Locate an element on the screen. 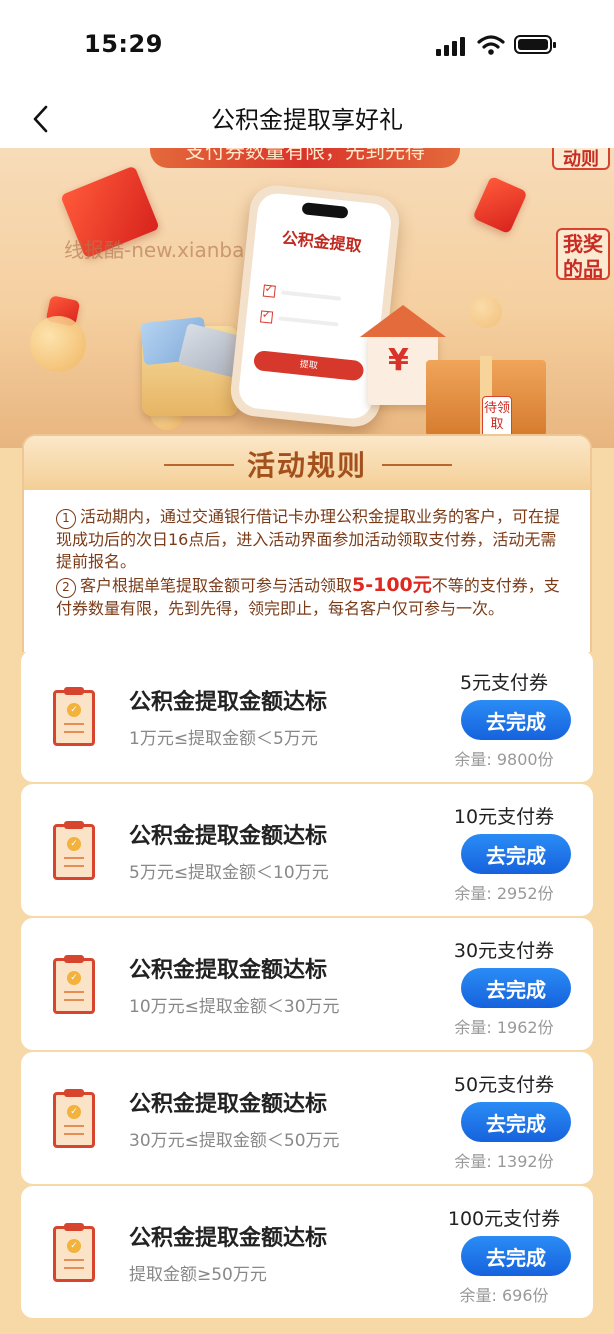  stock-remaining: 余量: 1392份 is located at coordinates (504, 1161).